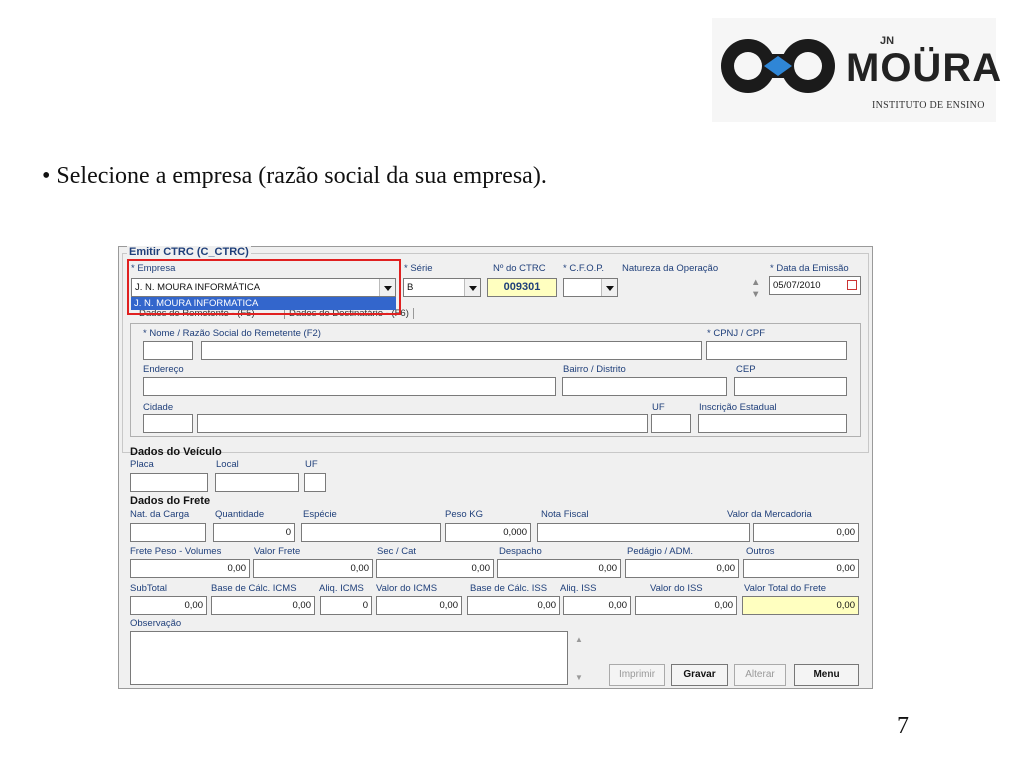  I want to click on menu-button: Menu, so click(826, 675).